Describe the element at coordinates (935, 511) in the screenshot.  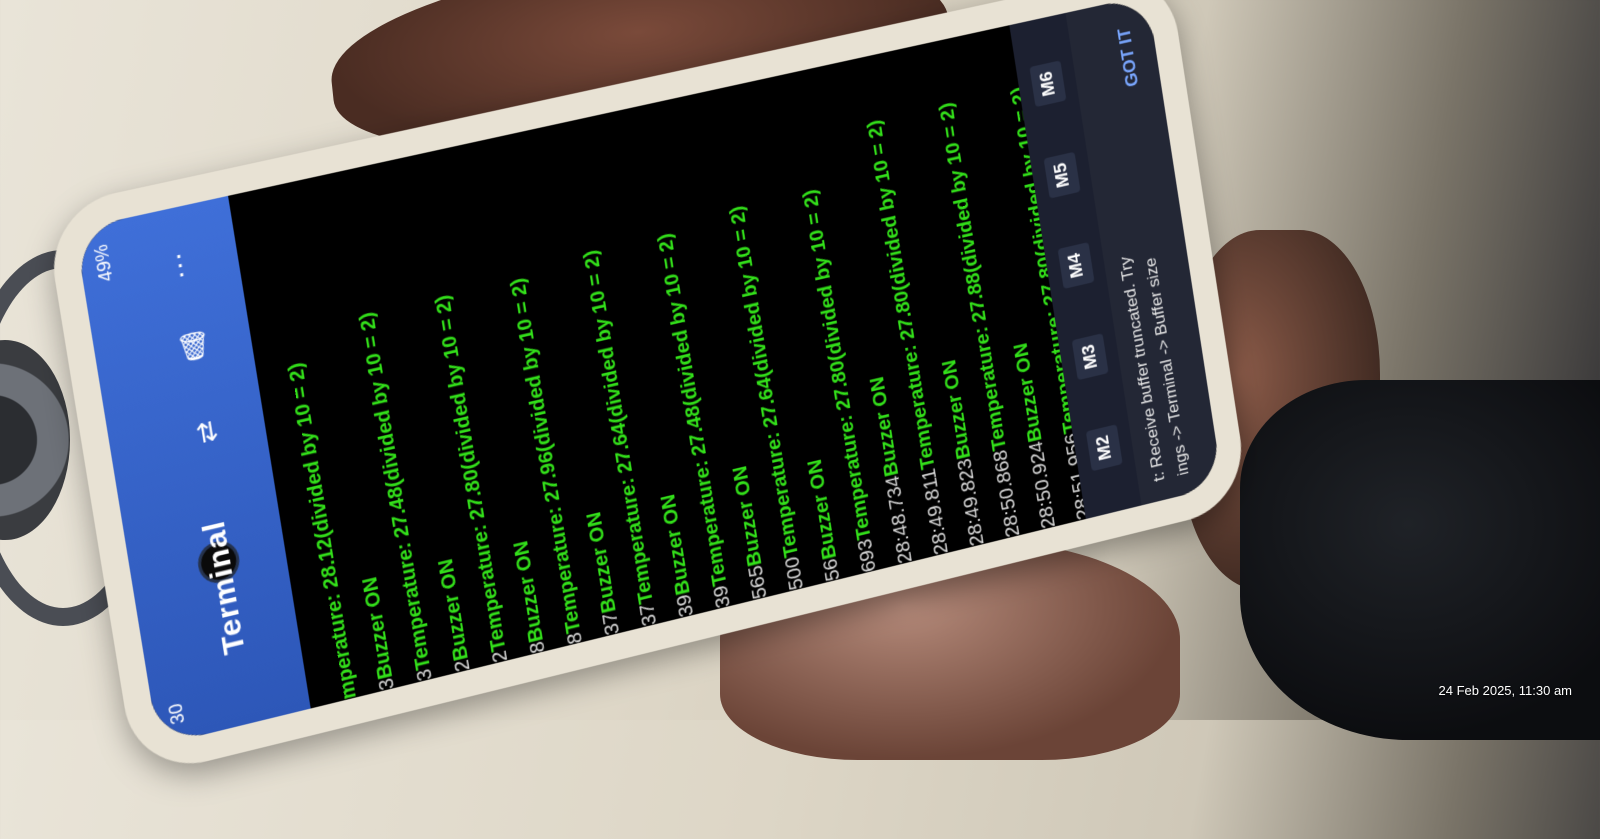
I see `terminal-line-timestamp: 28:49.811` at that location.